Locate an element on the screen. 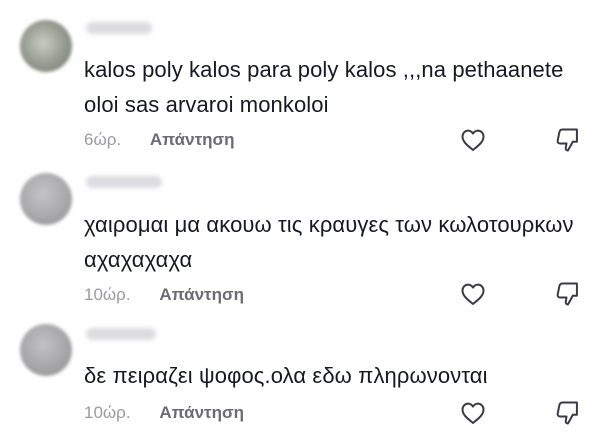  comment-meta: 10ώρ. Απάντηση is located at coordinates (164, 413).